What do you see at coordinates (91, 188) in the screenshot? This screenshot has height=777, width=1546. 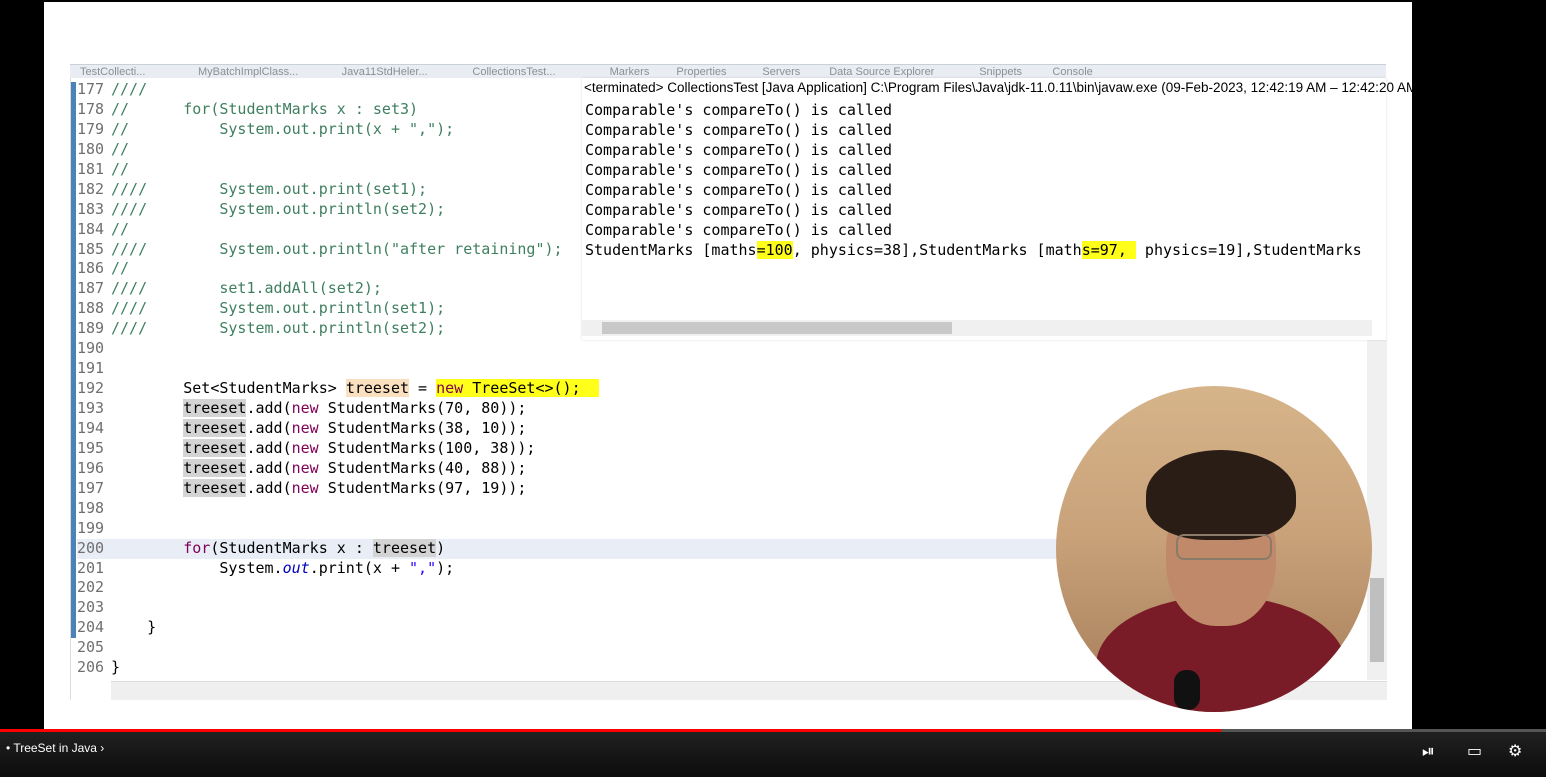 I see `line-number: 182` at bounding box center [91, 188].